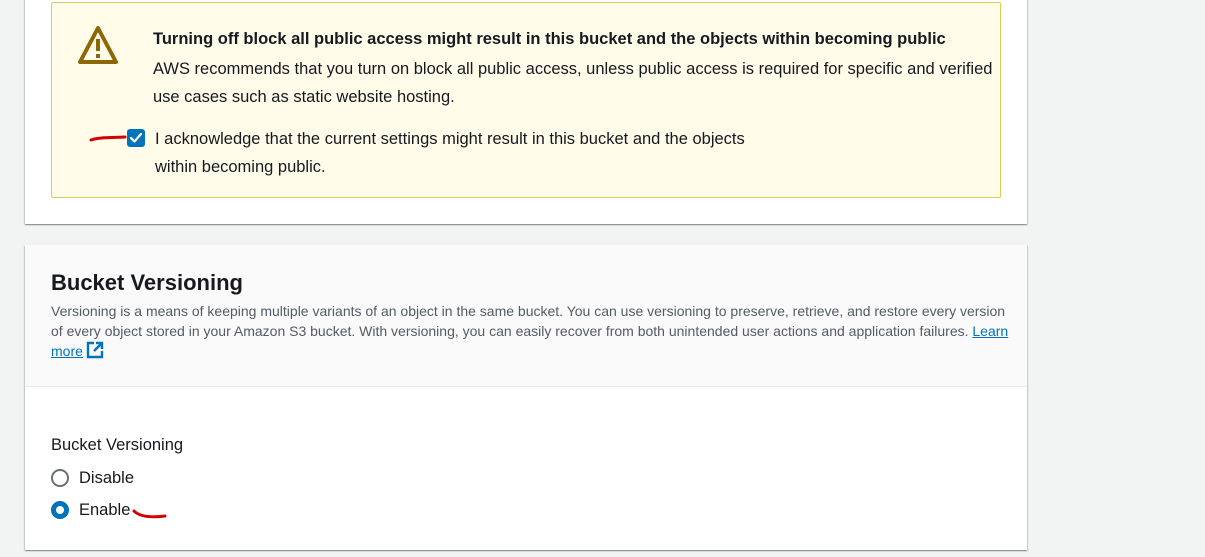 The image size is (1205, 557). What do you see at coordinates (60, 478) in the screenshot?
I see `disable-radio` at bounding box center [60, 478].